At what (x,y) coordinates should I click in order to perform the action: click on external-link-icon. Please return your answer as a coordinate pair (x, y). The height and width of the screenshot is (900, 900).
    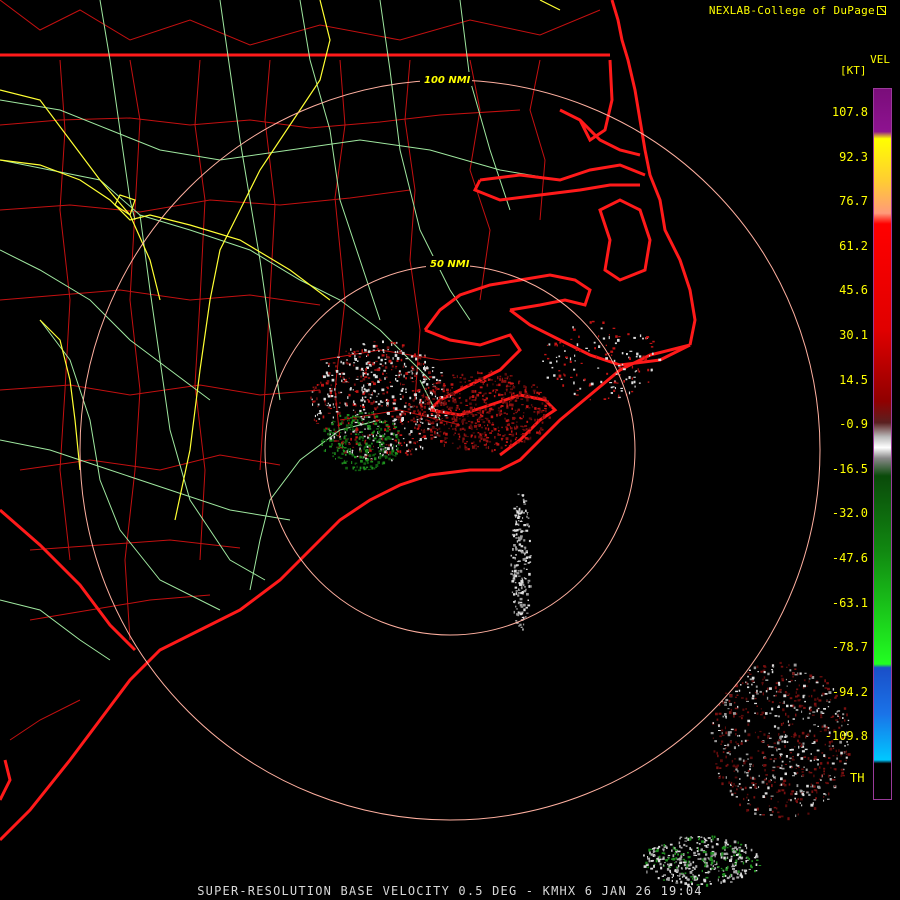
    Looking at the image, I should click on (881, 10).